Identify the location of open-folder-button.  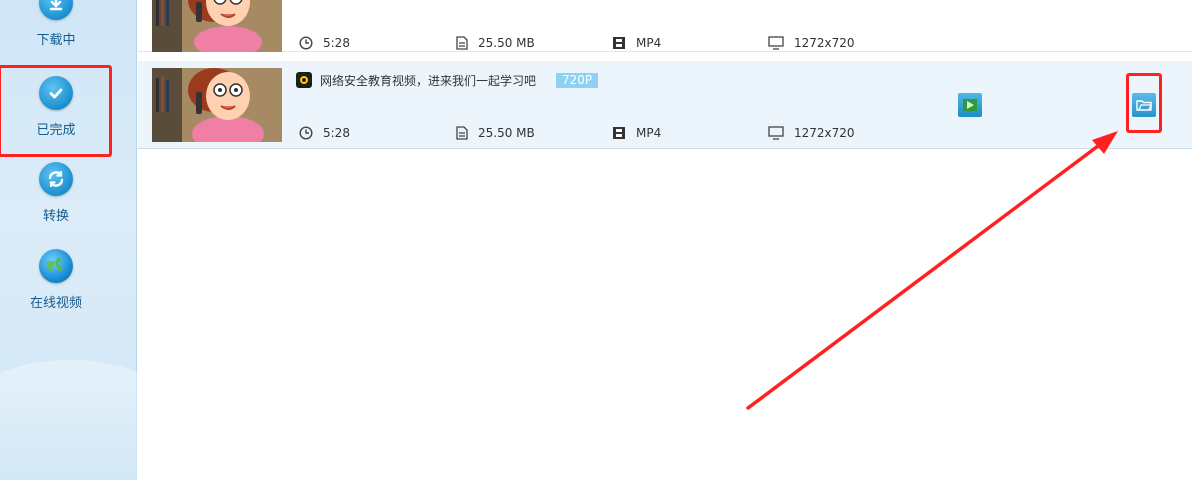
(1144, 105).